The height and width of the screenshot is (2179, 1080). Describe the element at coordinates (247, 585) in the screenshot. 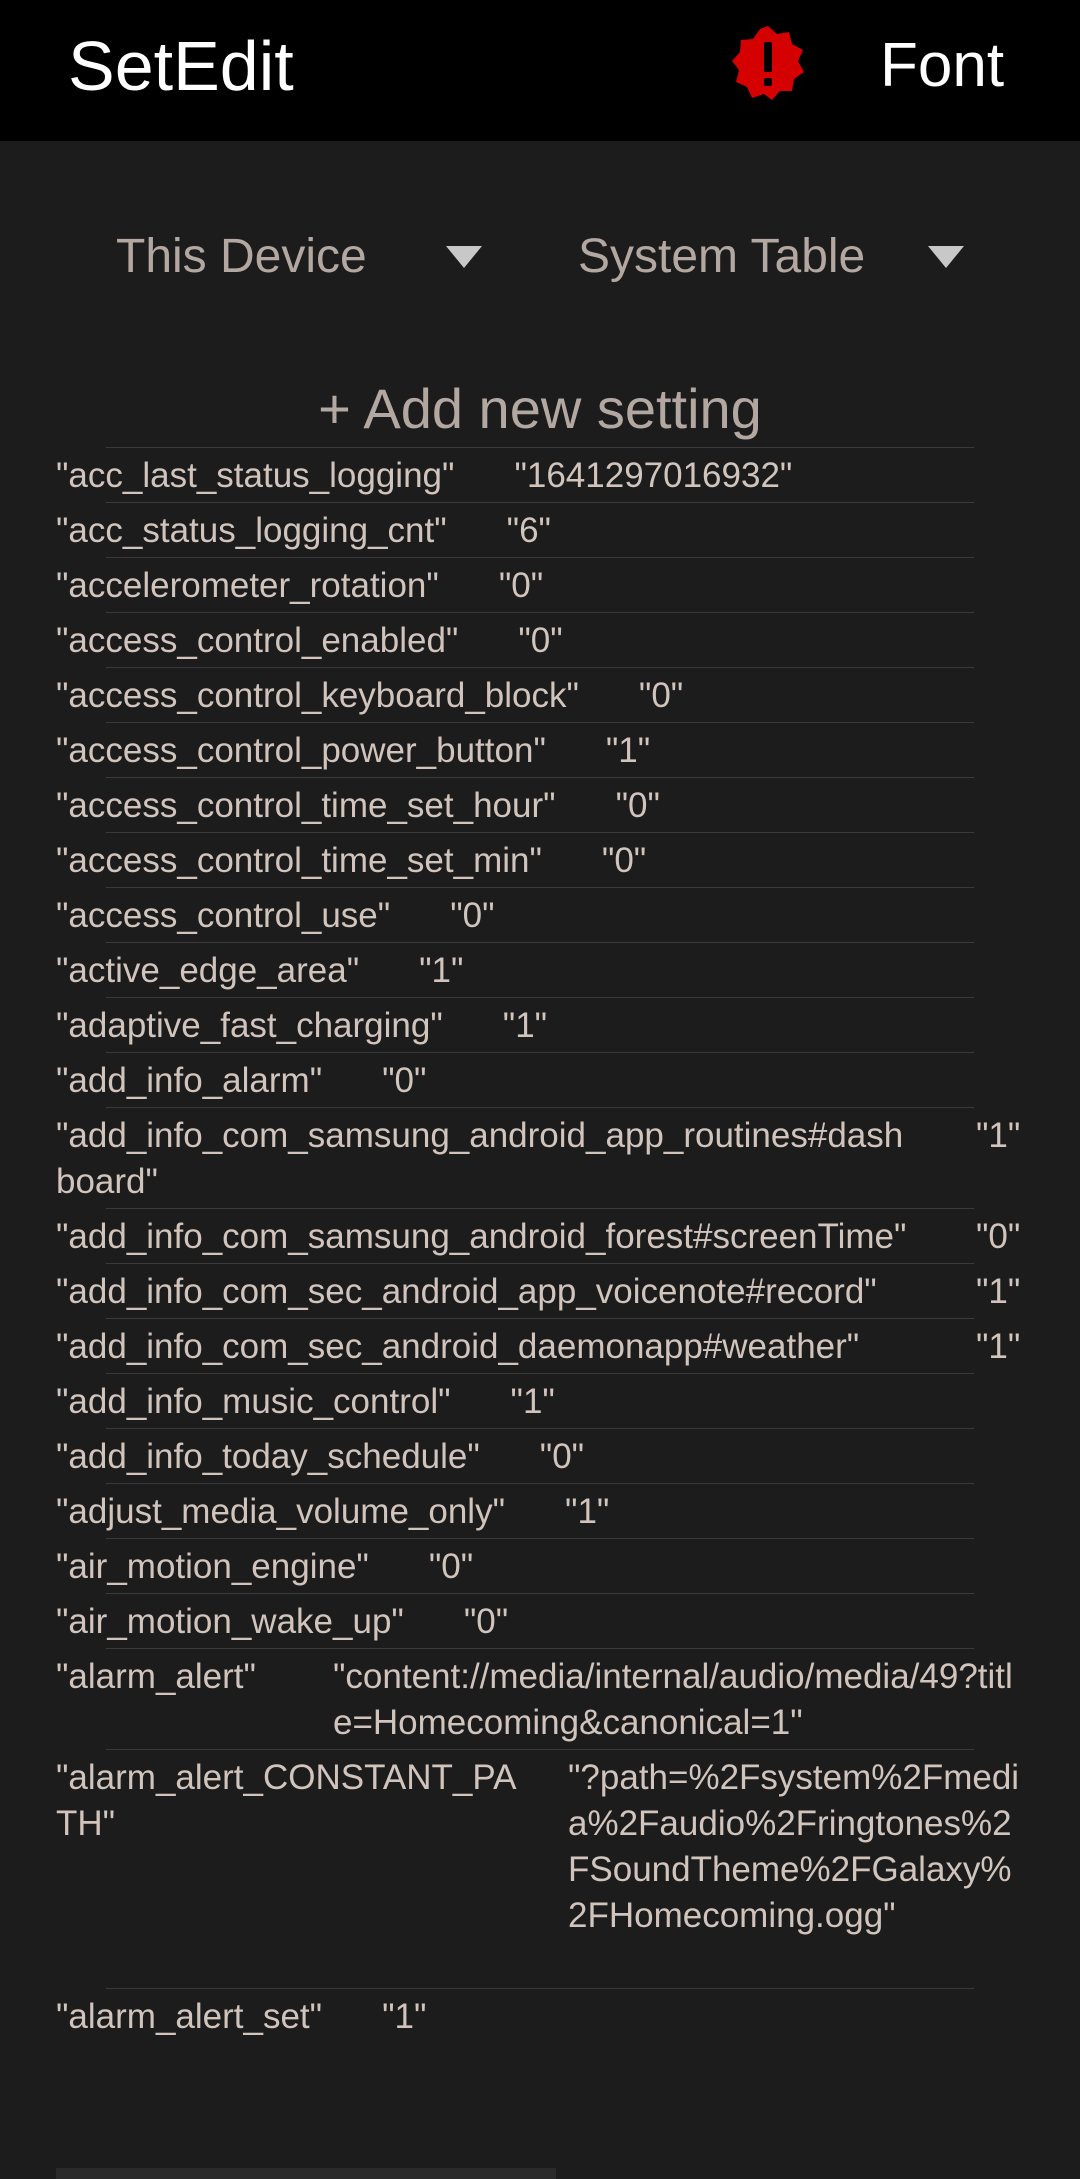

I see `setting-key: "accelerometer_rotation"` at that location.